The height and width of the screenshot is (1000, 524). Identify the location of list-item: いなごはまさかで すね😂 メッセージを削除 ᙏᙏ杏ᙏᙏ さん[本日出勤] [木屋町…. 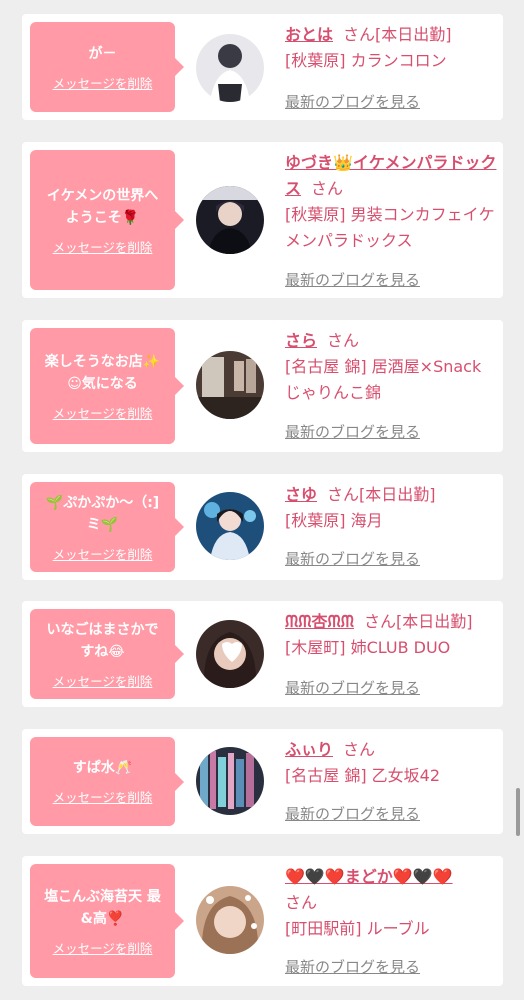
(262, 654).